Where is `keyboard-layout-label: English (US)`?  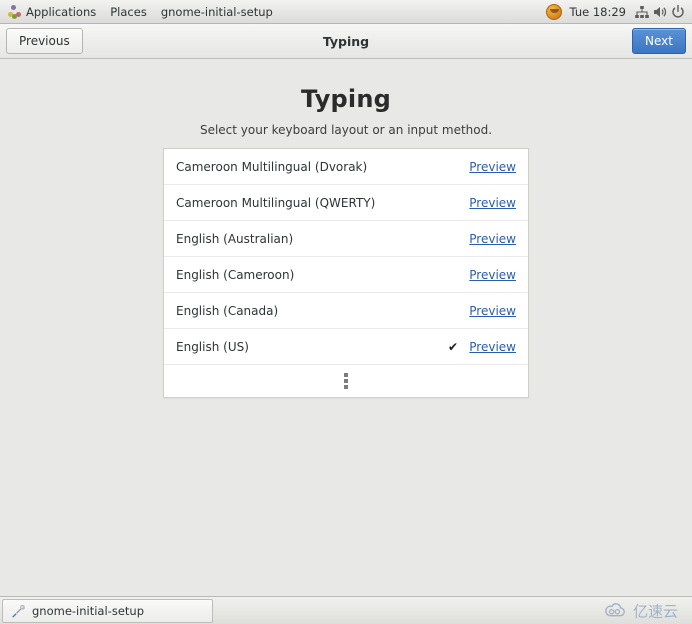
keyboard-layout-label: English (US) is located at coordinates (212, 346).